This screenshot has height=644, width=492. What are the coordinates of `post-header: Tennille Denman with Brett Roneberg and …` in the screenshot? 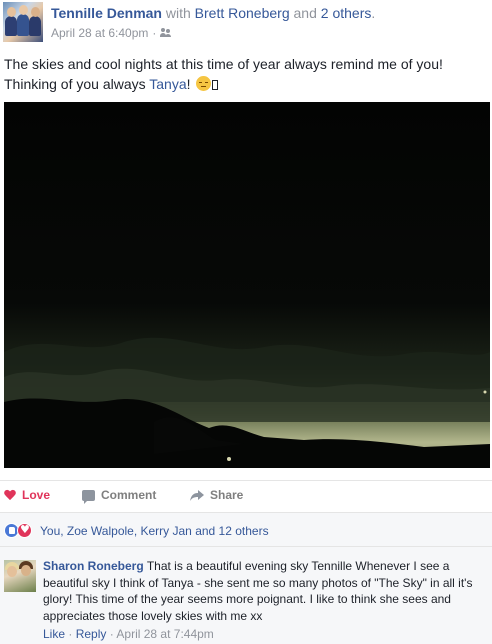 It's located at (246, 23).